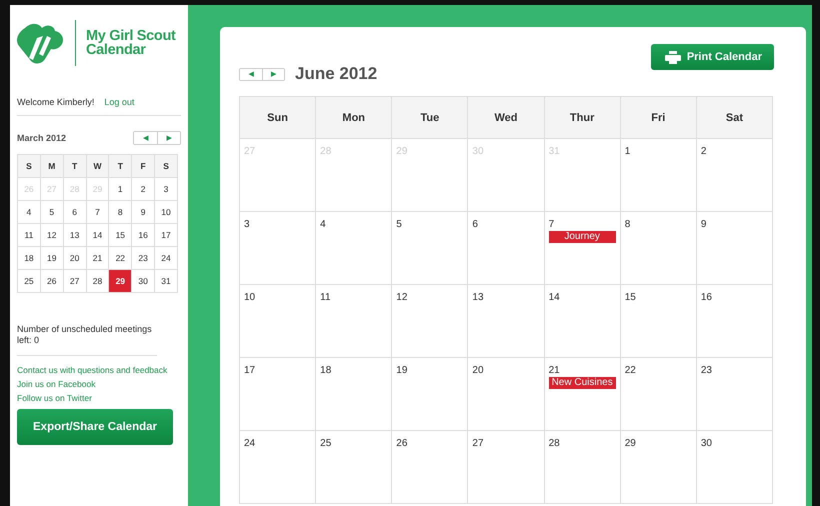 This screenshot has height=506, width=820. Describe the element at coordinates (706, 297) in the screenshot. I see `day-number: 16` at that location.